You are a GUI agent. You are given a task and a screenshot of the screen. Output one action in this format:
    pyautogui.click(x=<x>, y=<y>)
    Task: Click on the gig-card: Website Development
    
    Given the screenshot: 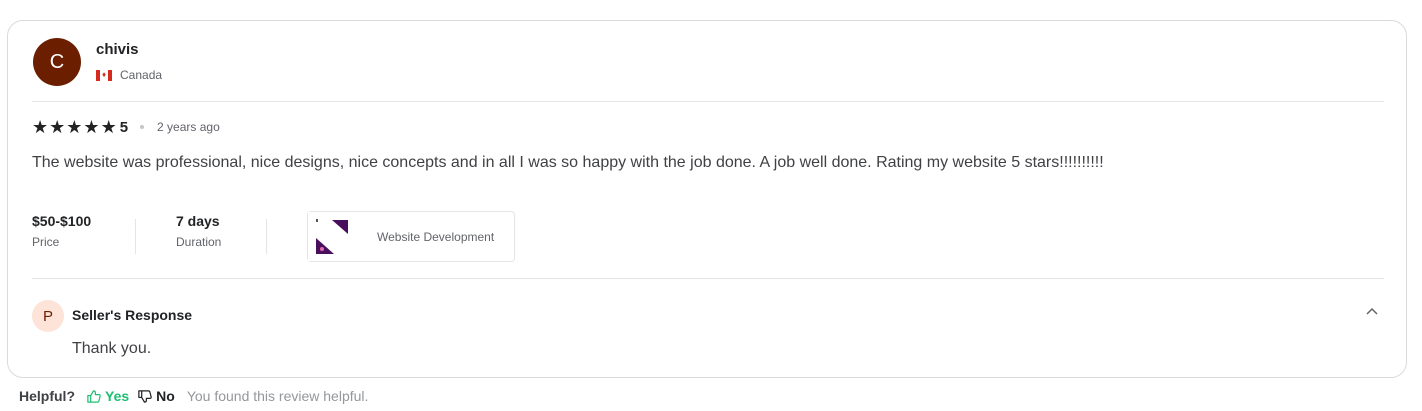 What is the action you would take?
    pyautogui.click(x=411, y=236)
    